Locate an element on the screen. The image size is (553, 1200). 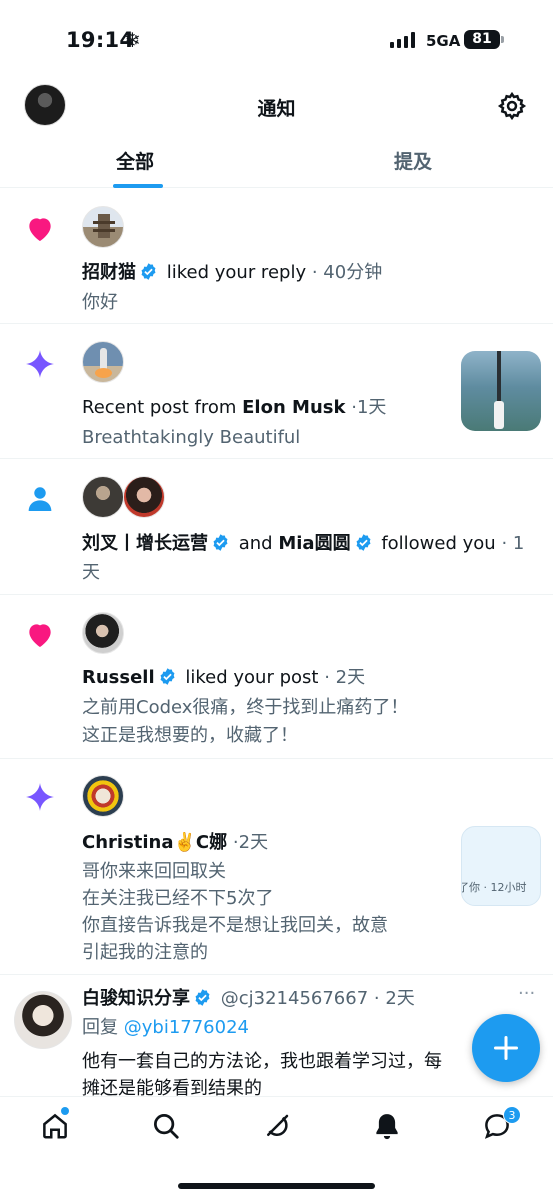
user-handle: @cj3214567667 is located at coordinates (294, 998).